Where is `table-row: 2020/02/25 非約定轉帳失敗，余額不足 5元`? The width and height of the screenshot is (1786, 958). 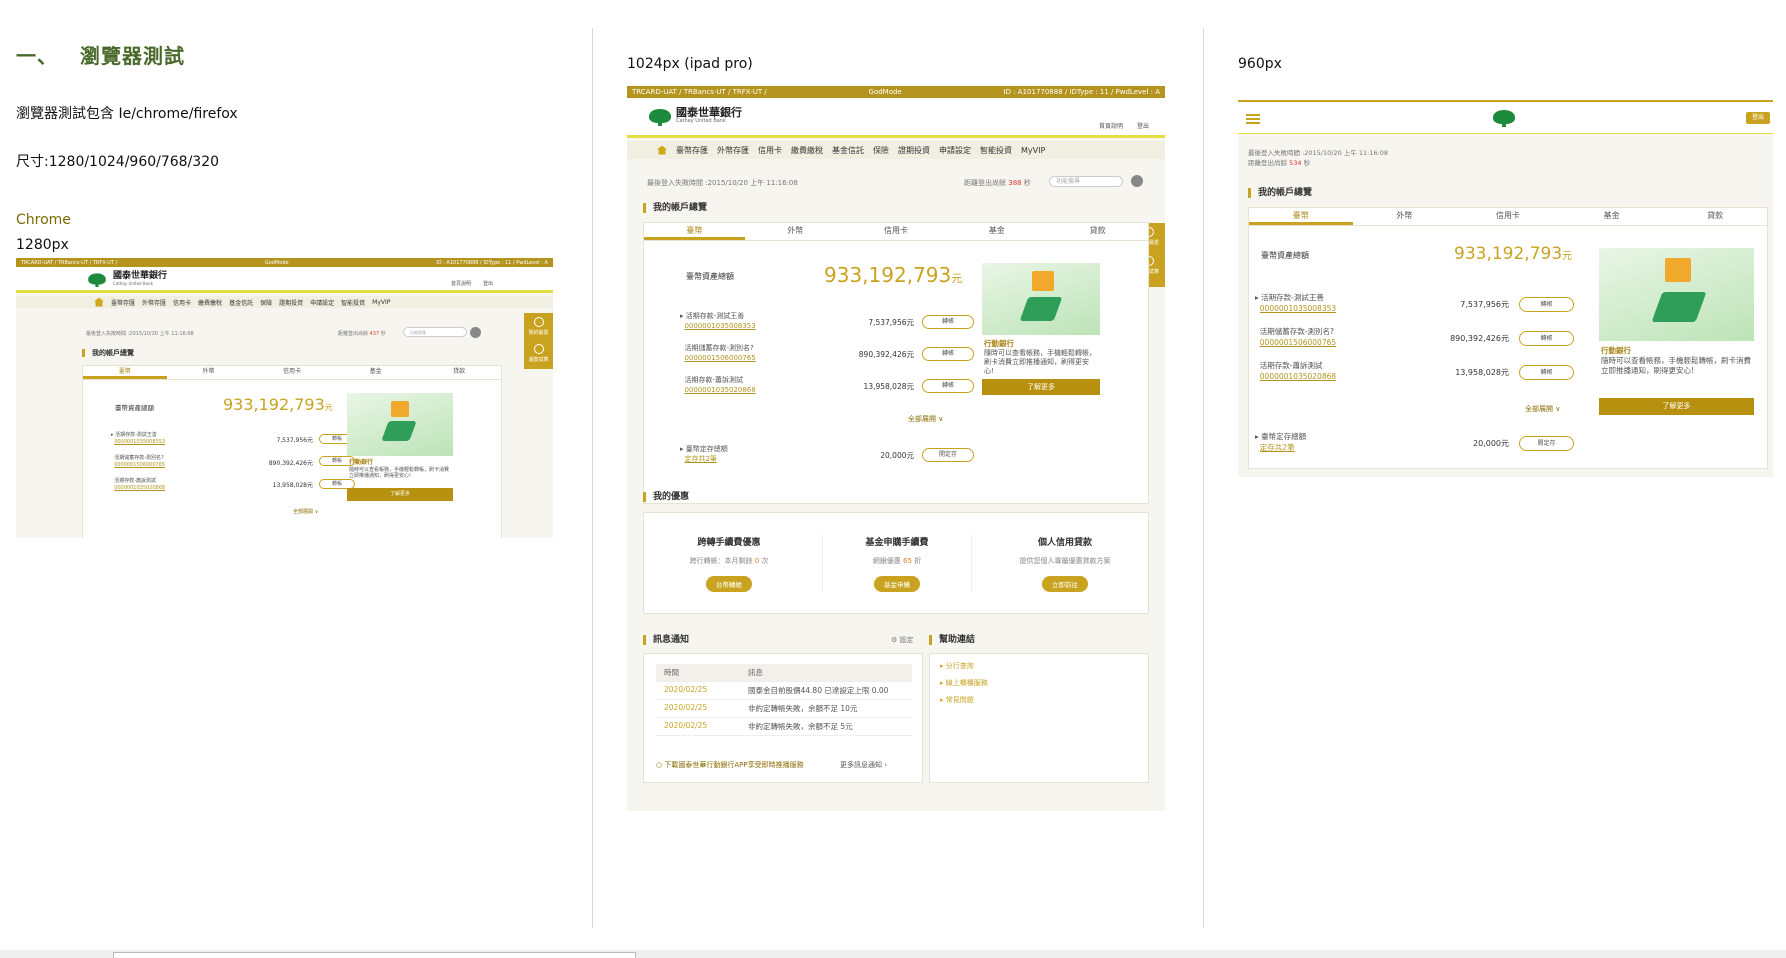
table-row: 2020/02/25 非約定轉帳失敗，余額不足 5元 is located at coordinates (784, 726).